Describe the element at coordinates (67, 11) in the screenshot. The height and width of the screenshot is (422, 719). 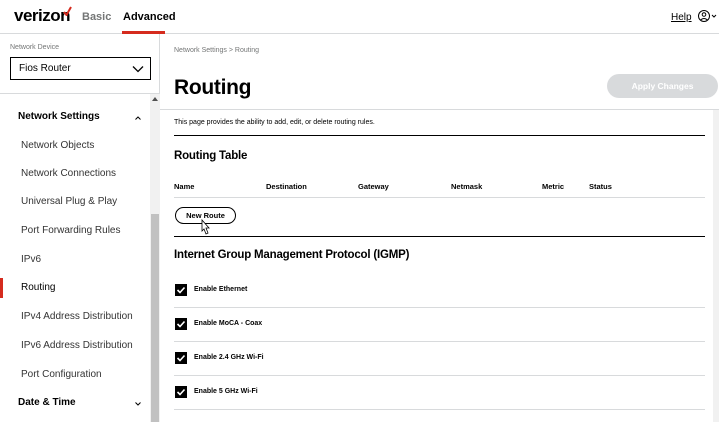
I see `logo-check-icon` at that location.